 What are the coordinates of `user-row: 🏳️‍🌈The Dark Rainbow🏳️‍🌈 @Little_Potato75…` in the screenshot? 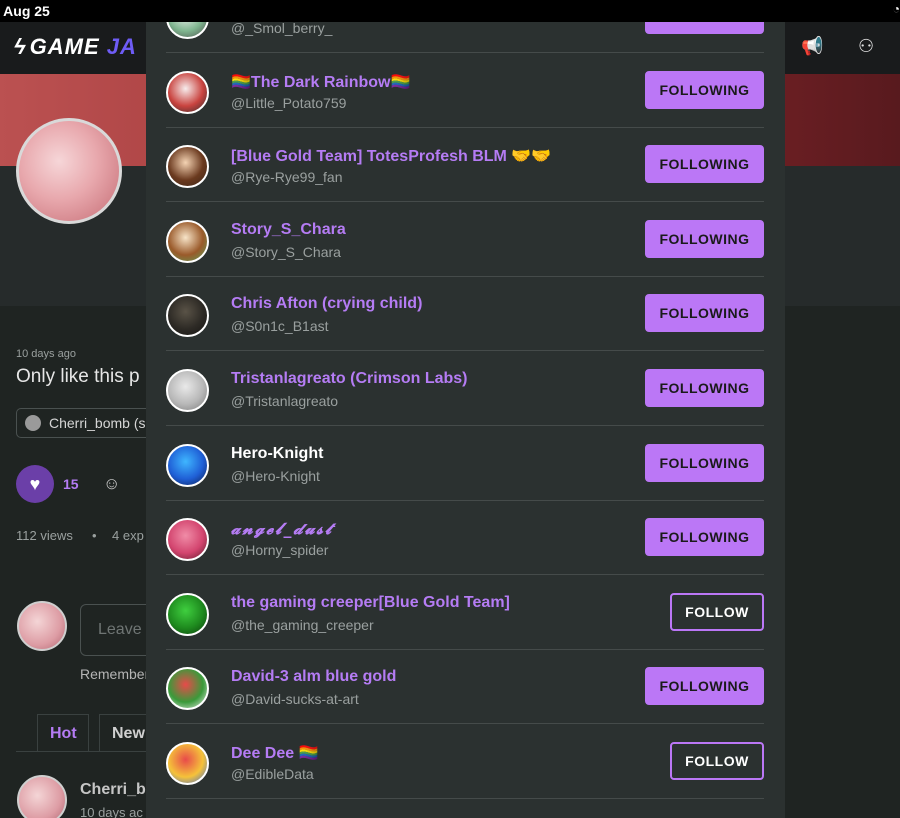 It's located at (465, 90).